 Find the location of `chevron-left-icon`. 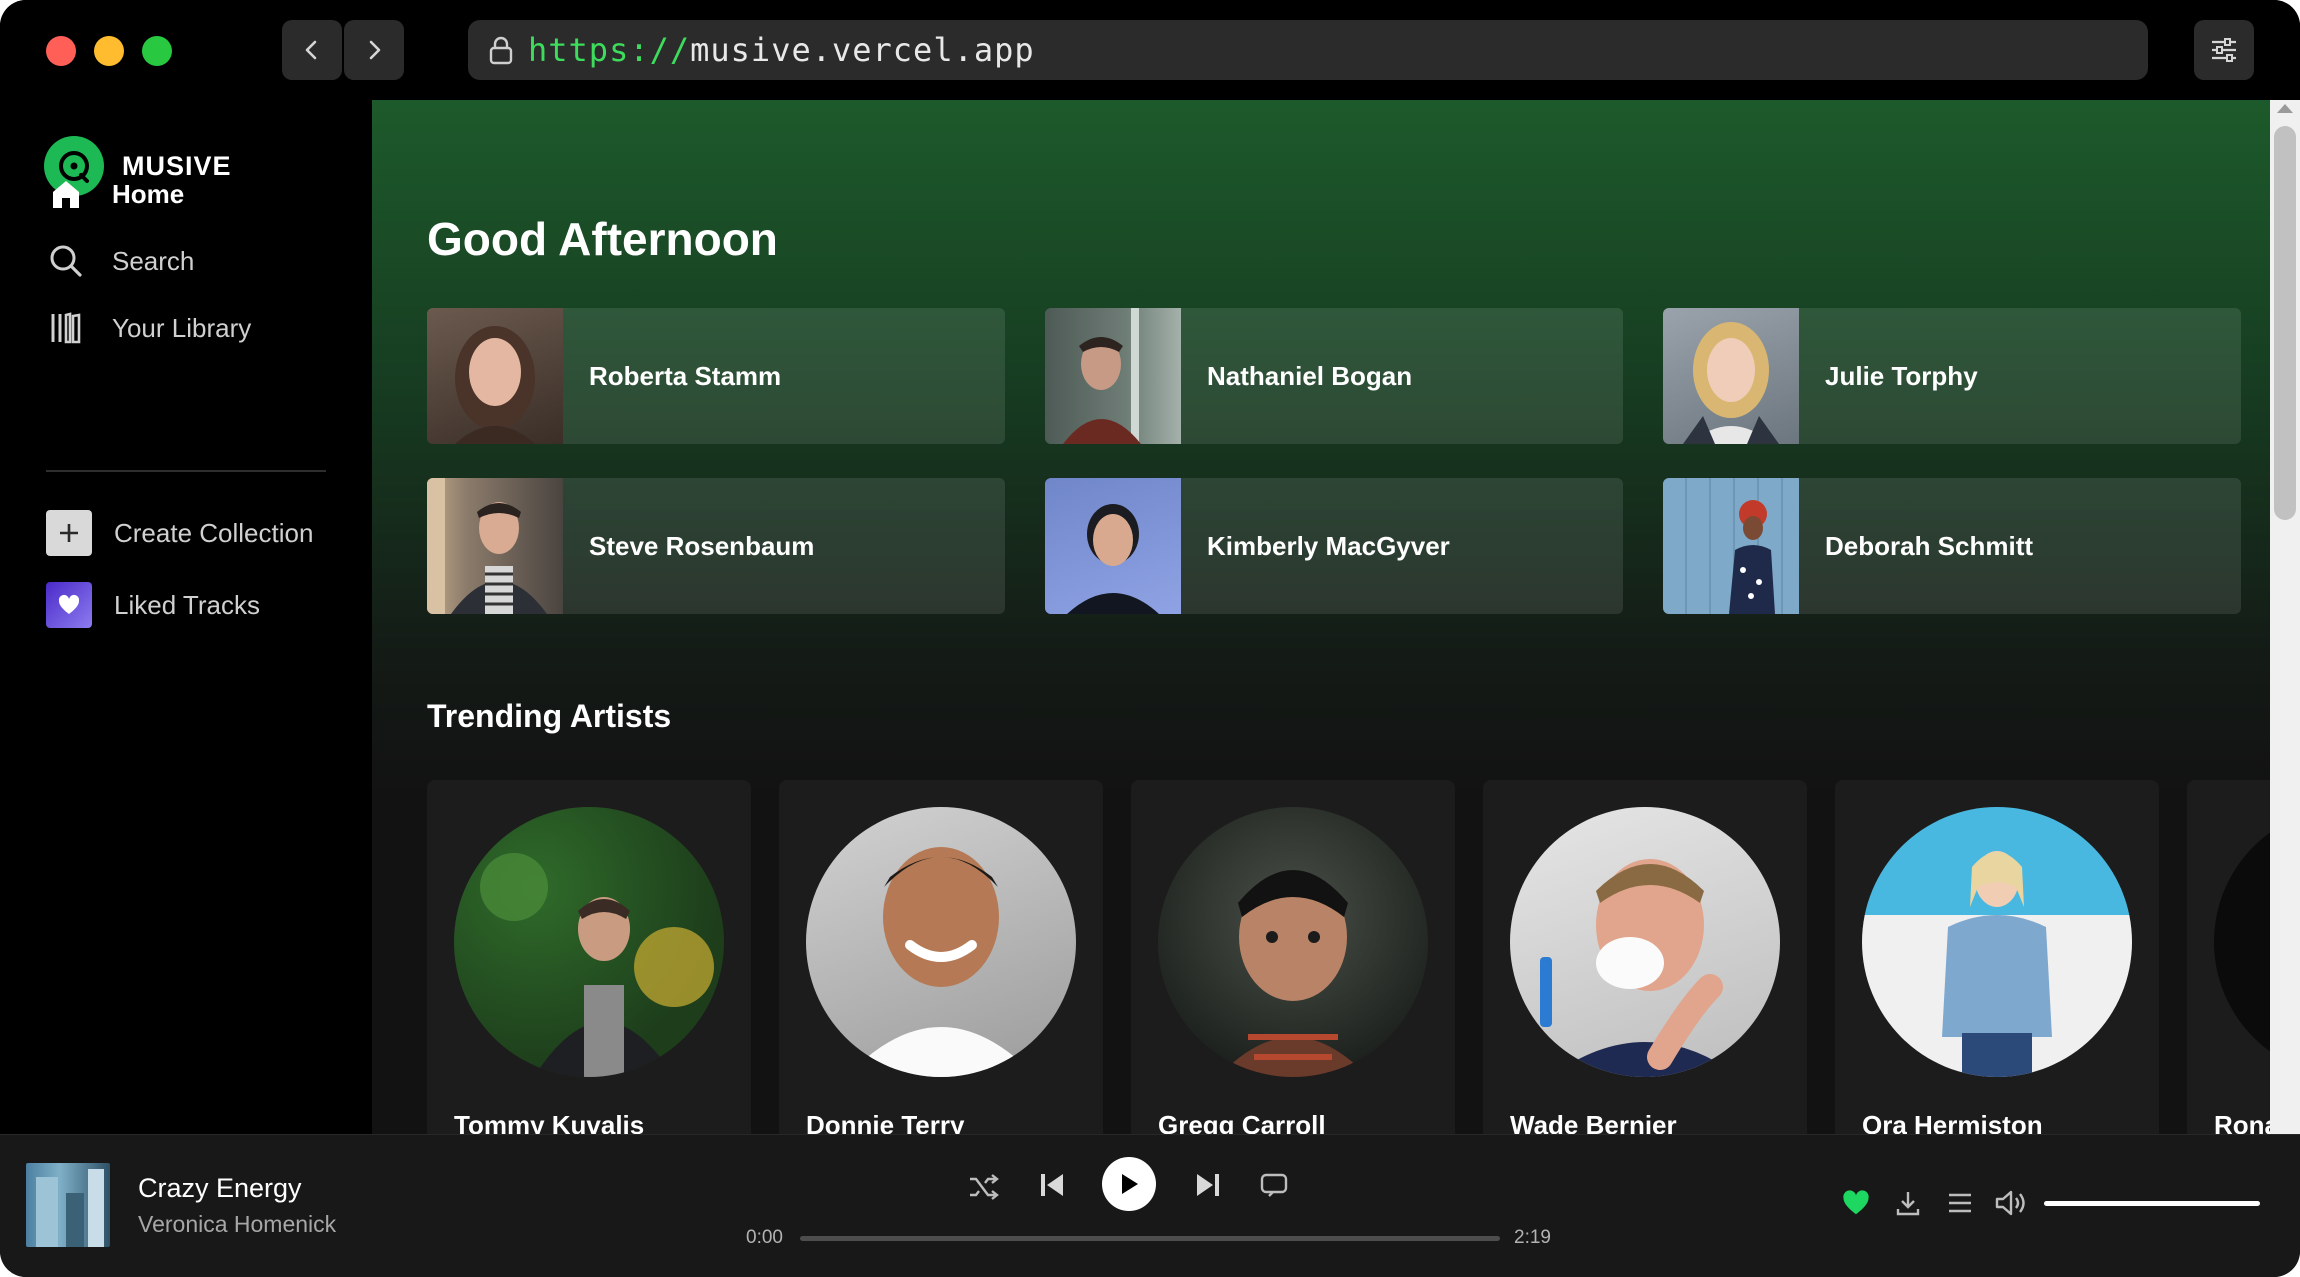

chevron-left-icon is located at coordinates (311, 50).